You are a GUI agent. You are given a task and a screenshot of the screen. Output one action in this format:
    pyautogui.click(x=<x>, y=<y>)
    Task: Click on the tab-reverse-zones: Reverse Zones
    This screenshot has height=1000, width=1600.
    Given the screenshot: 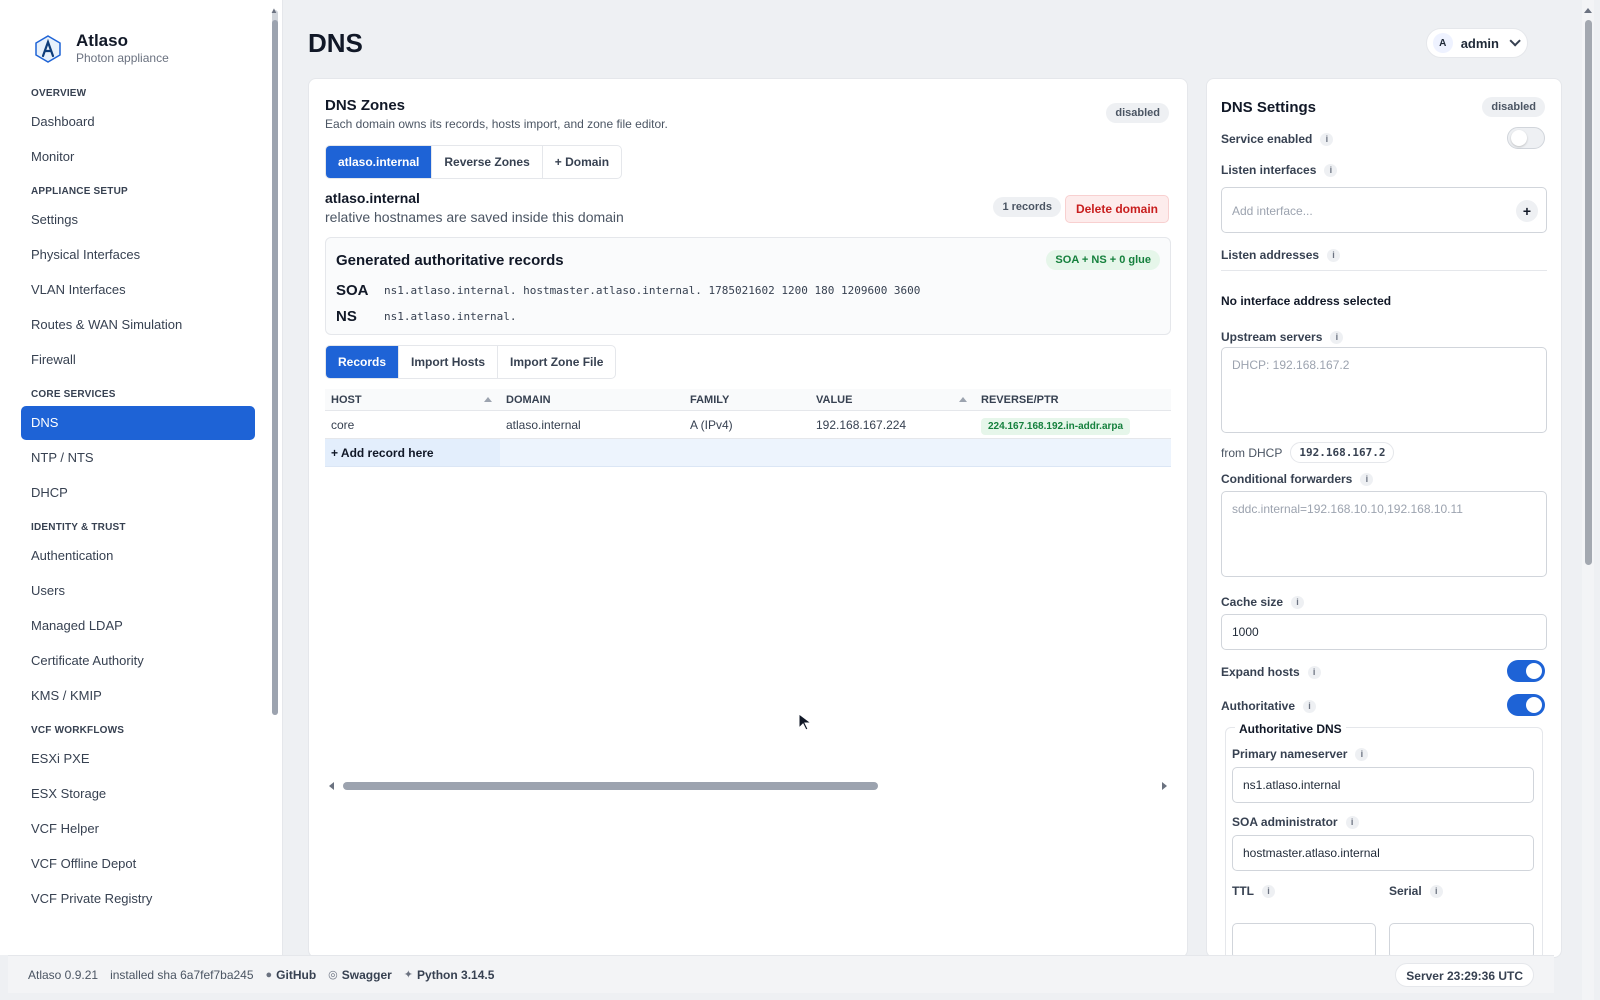 What is the action you would take?
    pyautogui.click(x=487, y=162)
    